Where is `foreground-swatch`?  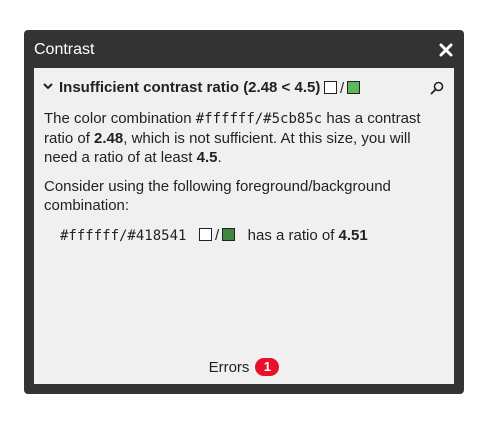 foreground-swatch is located at coordinates (330, 87).